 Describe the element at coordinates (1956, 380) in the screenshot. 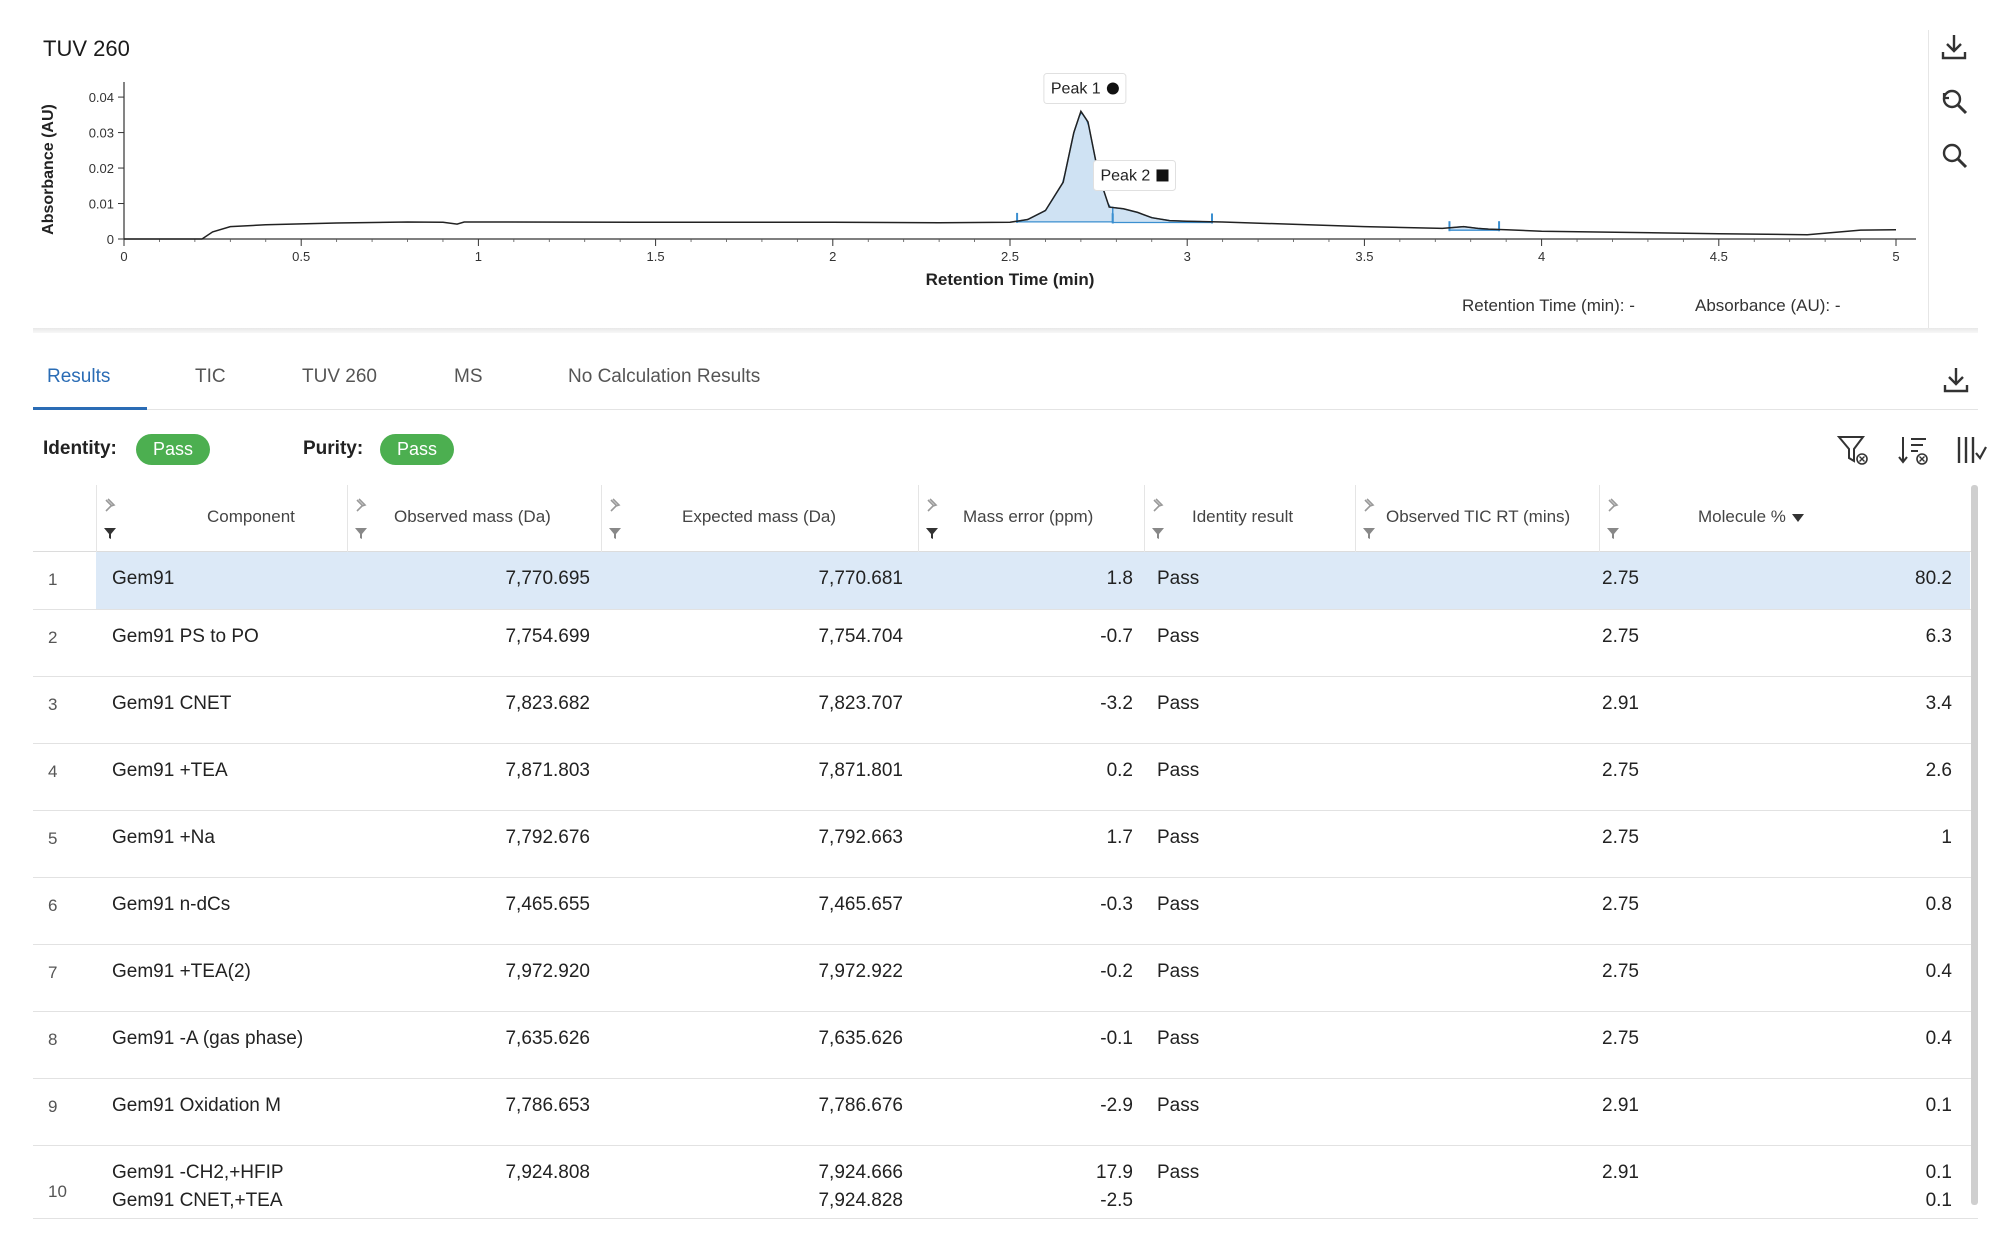

I see `table-download-button` at that location.